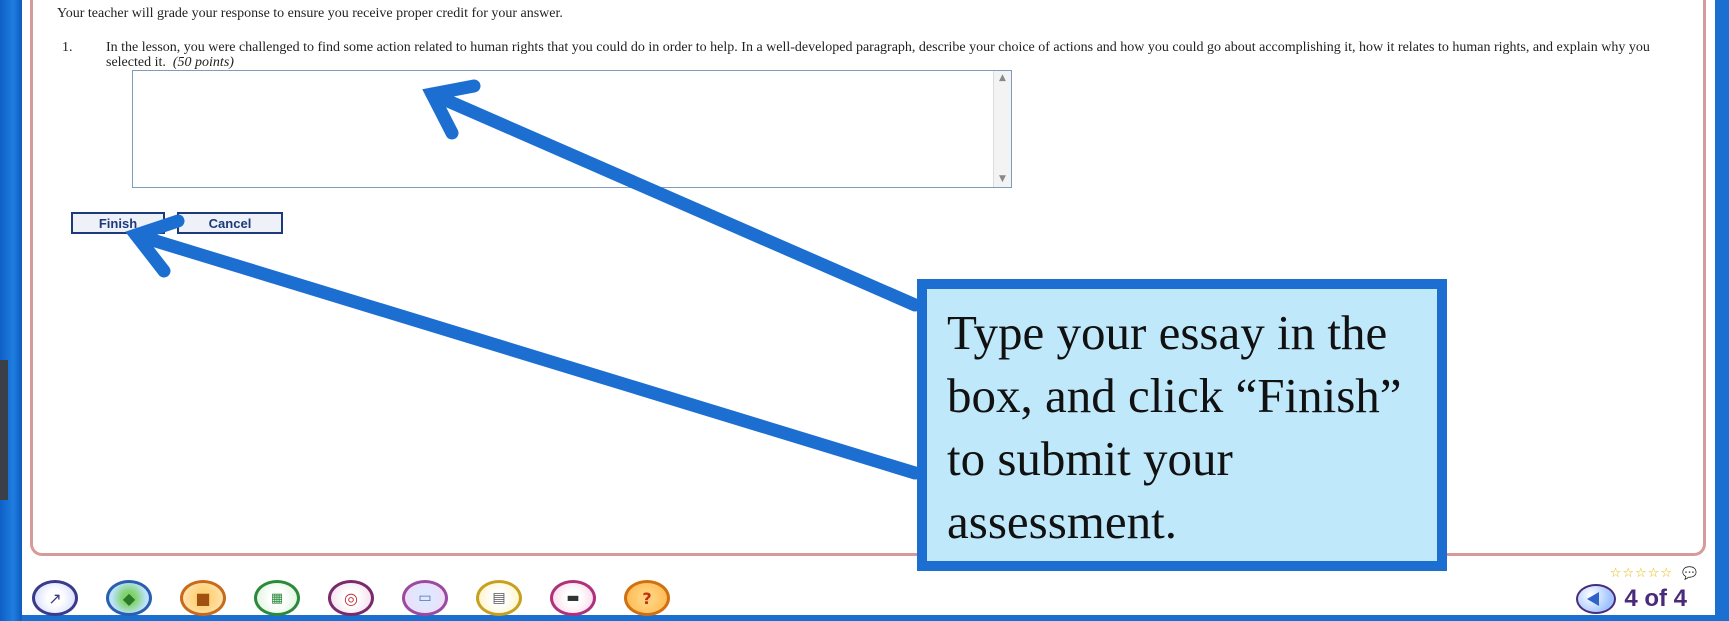 This screenshot has width=1729, height=621. I want to click on compass-icon: ↗, so click(55, 598).